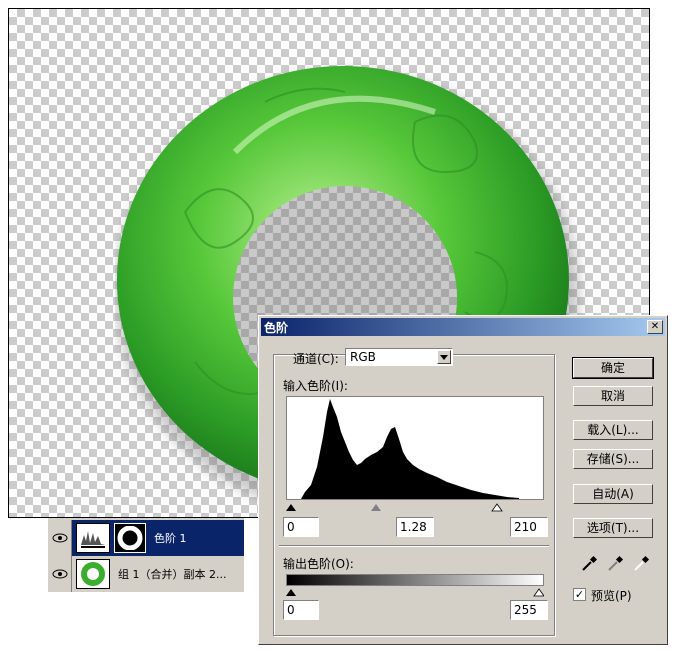 This screenshot has width=675, height=650. I want to click on dialog-titlebar: 色阶 ✕, so click(463, 327).